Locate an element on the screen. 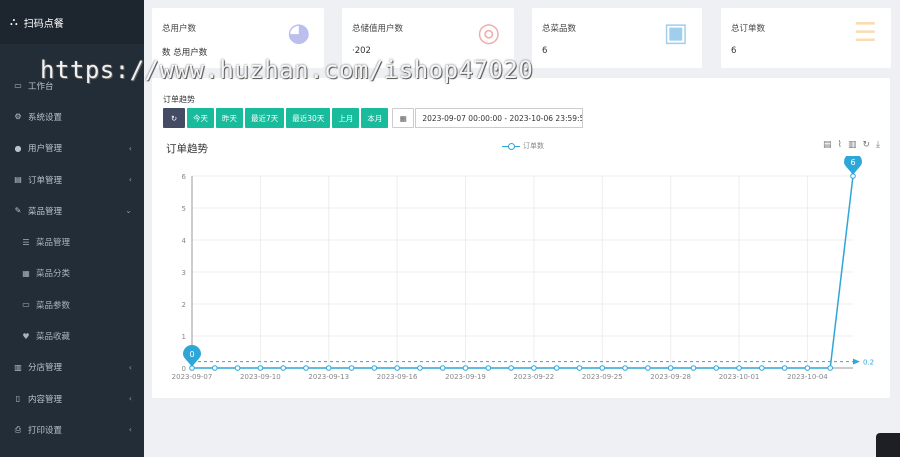  x-tick-label: 2023-09-28 is located at coordinates (670, 377).